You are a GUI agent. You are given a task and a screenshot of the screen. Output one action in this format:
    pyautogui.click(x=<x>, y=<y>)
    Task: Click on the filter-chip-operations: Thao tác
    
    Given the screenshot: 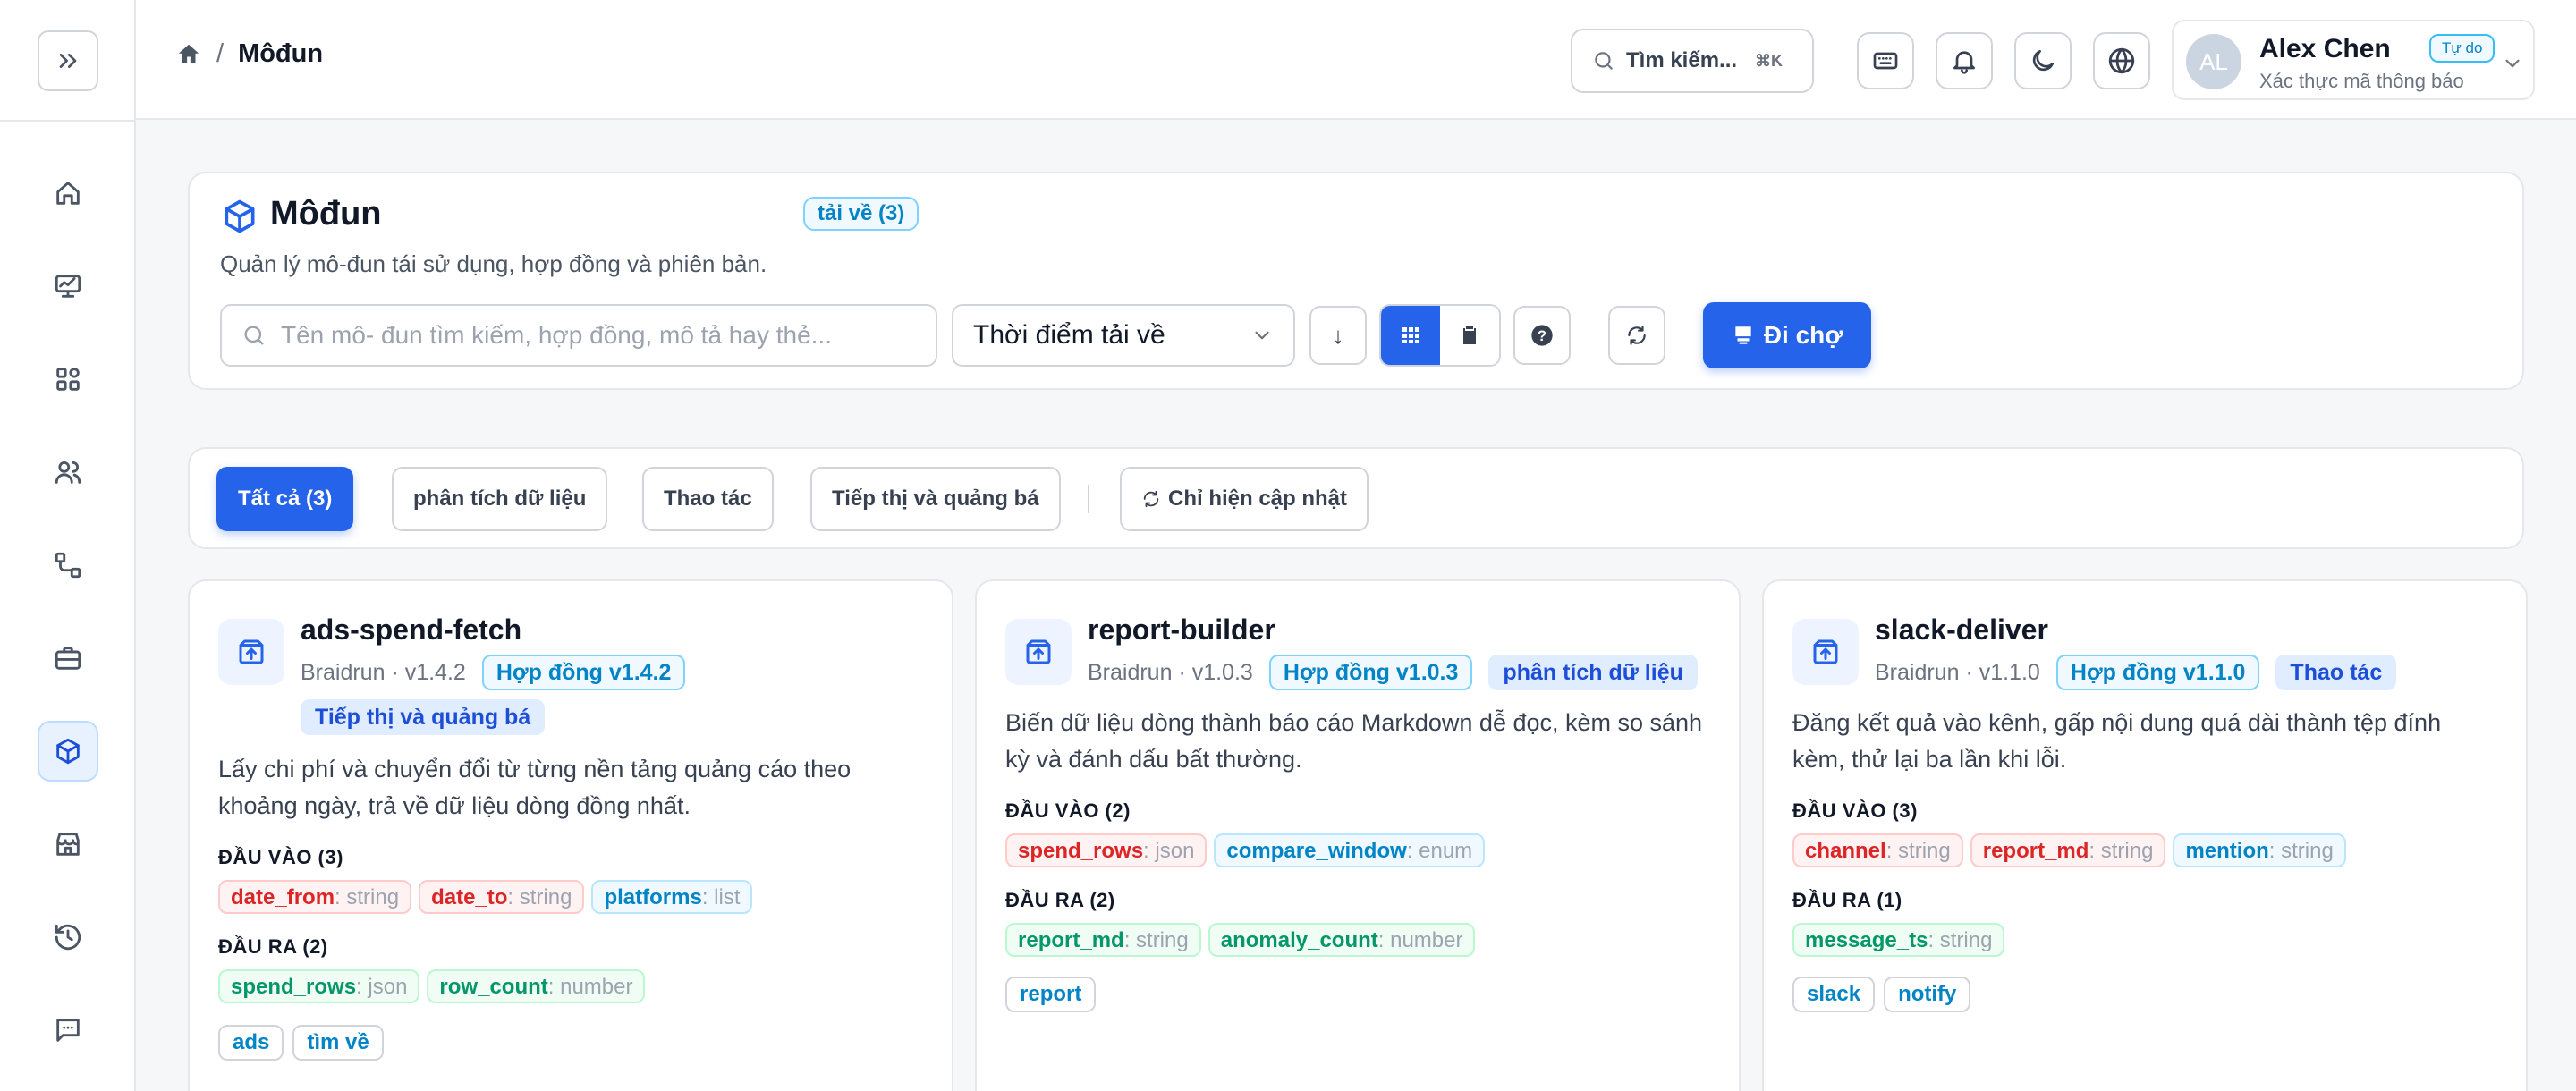 What is the action you would take?
    pyautogui.click(x=708, y=499)
    